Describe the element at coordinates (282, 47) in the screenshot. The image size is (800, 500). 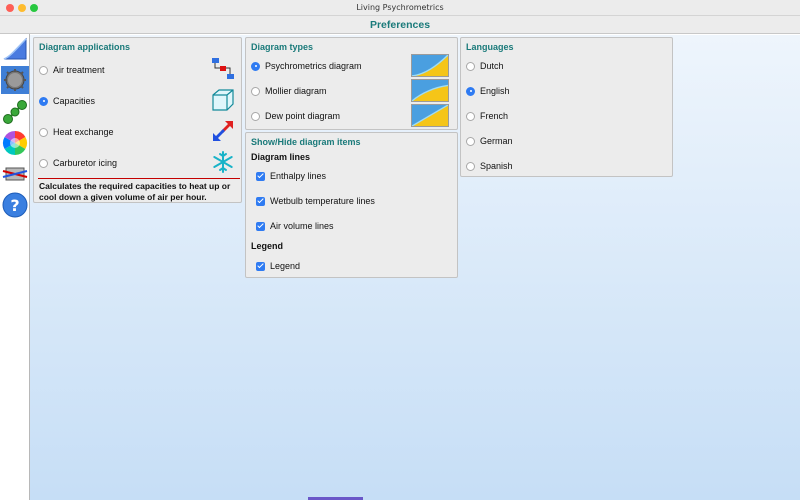
I see `diagram-types-title: Diagram types` at that location.